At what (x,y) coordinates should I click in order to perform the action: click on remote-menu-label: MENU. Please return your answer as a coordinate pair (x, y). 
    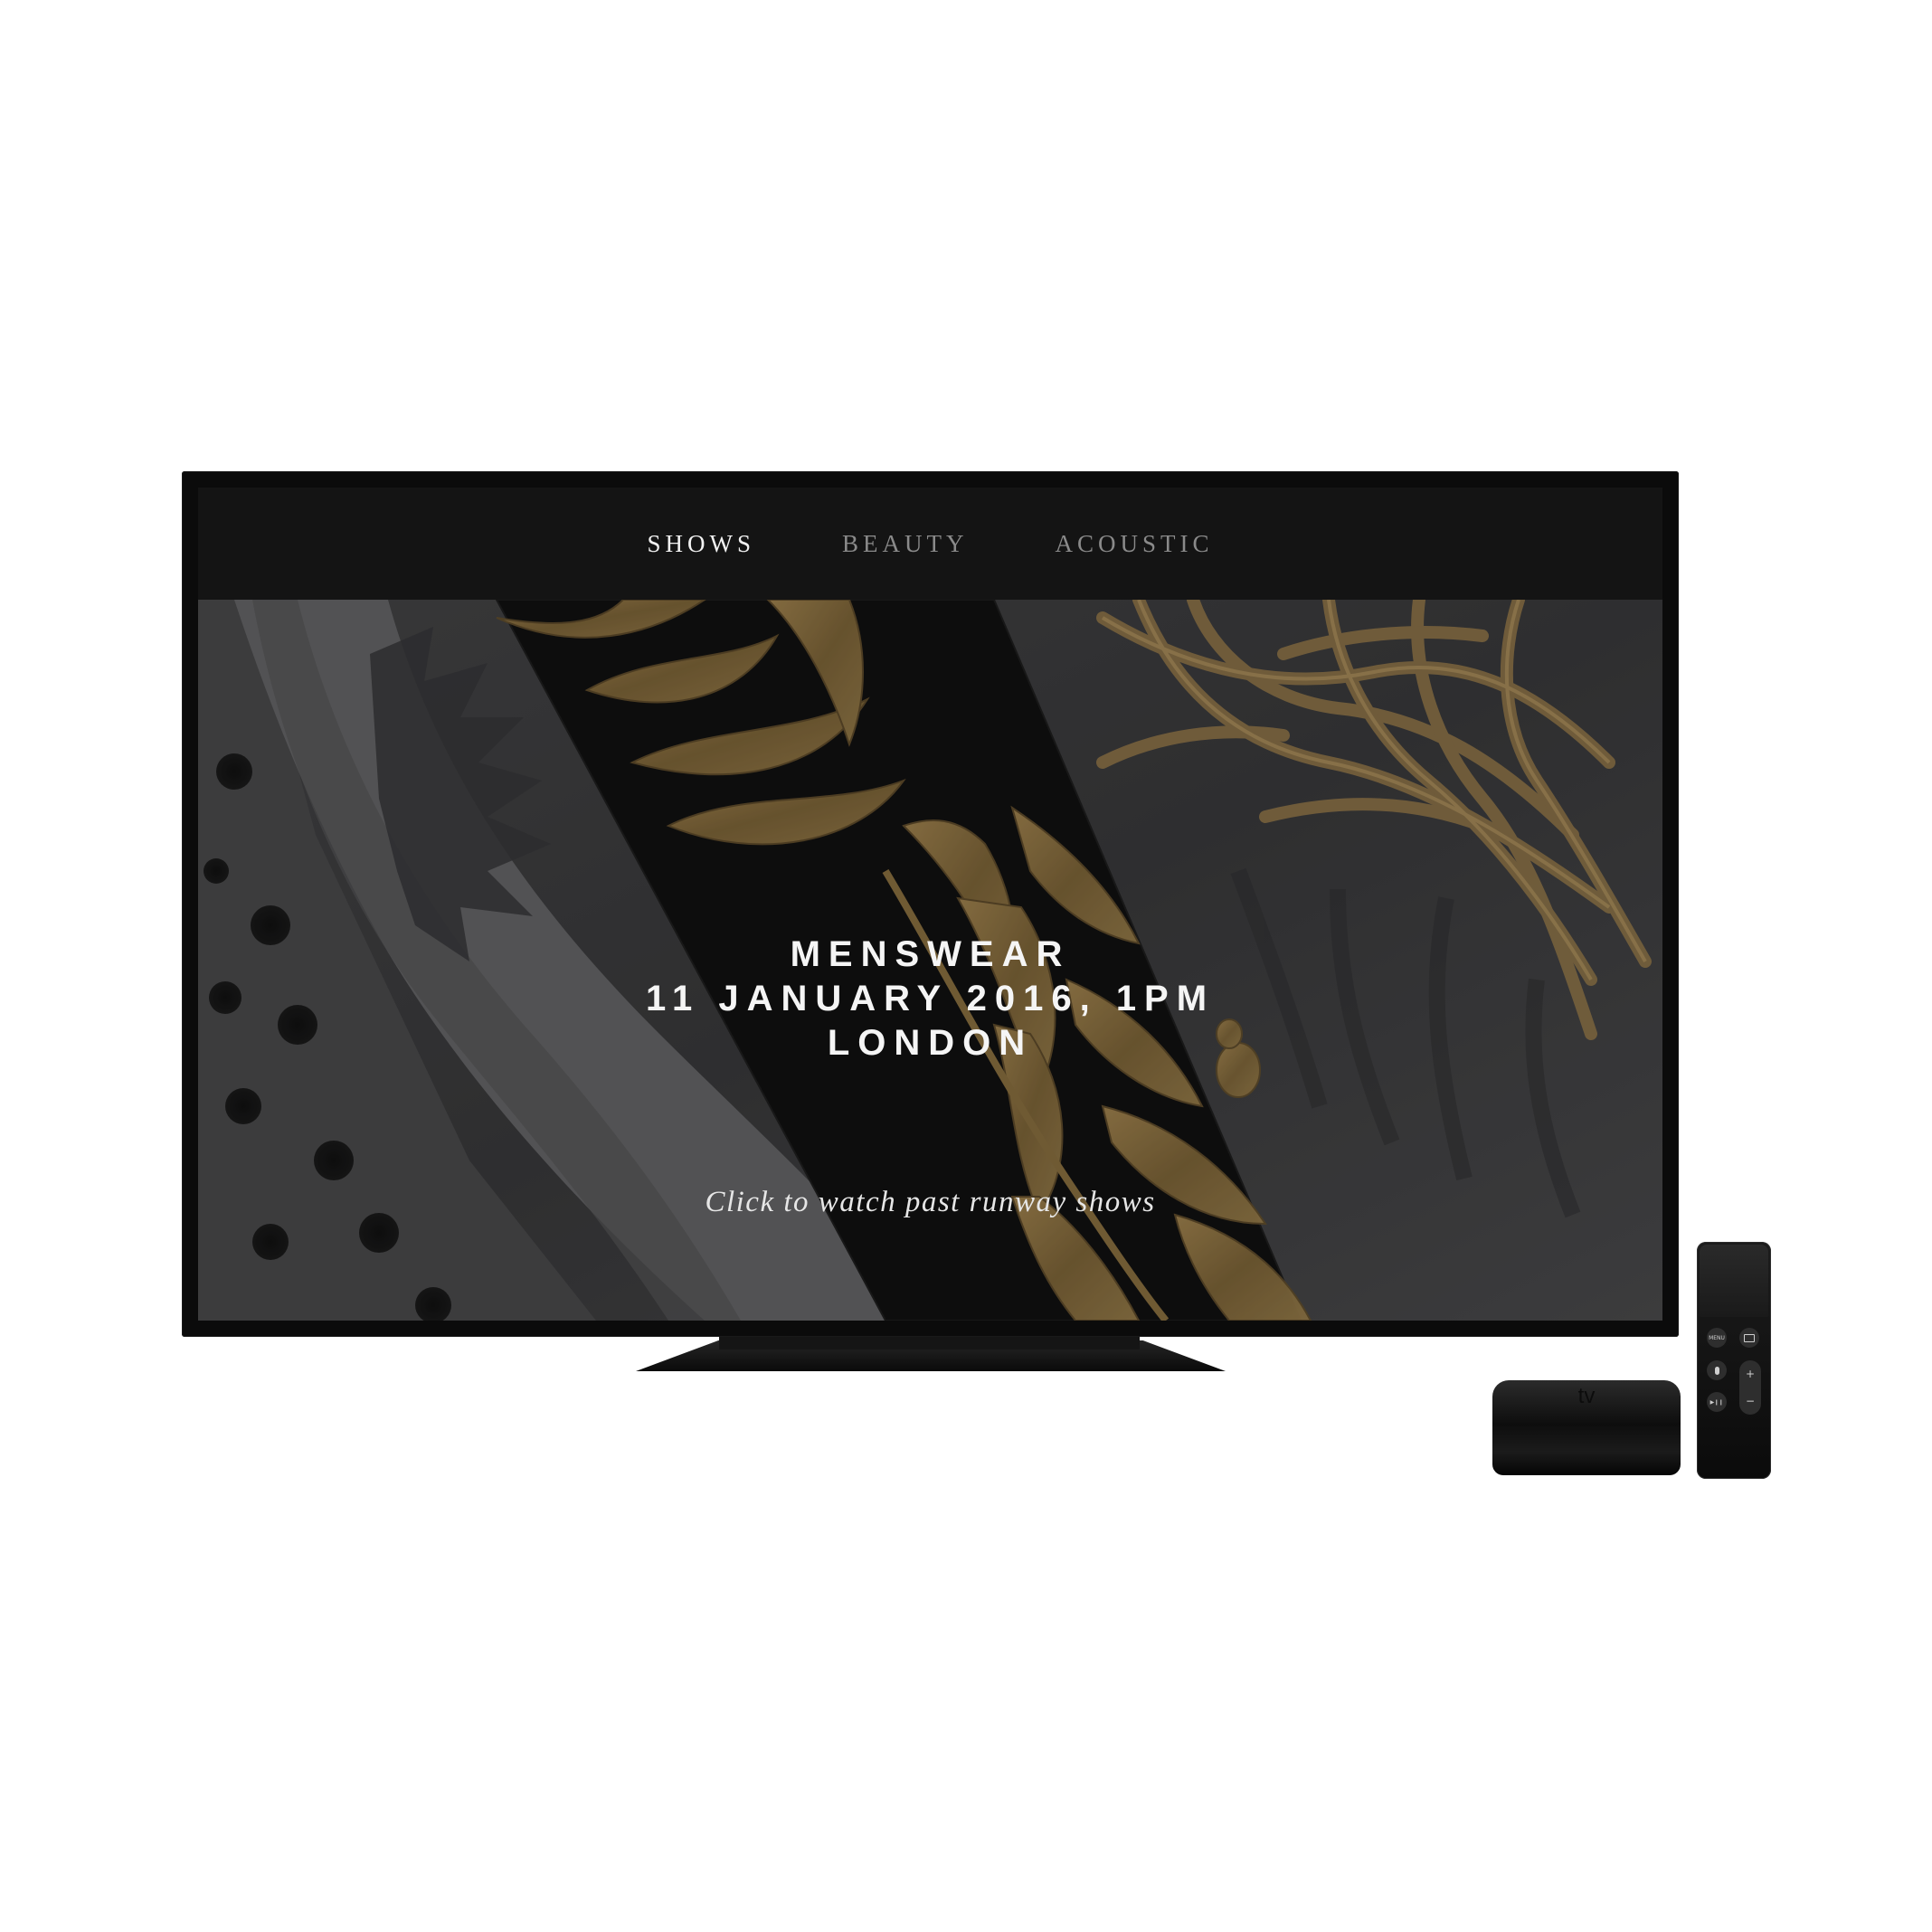
    Looking at the image, I should click on (1717, 1338).